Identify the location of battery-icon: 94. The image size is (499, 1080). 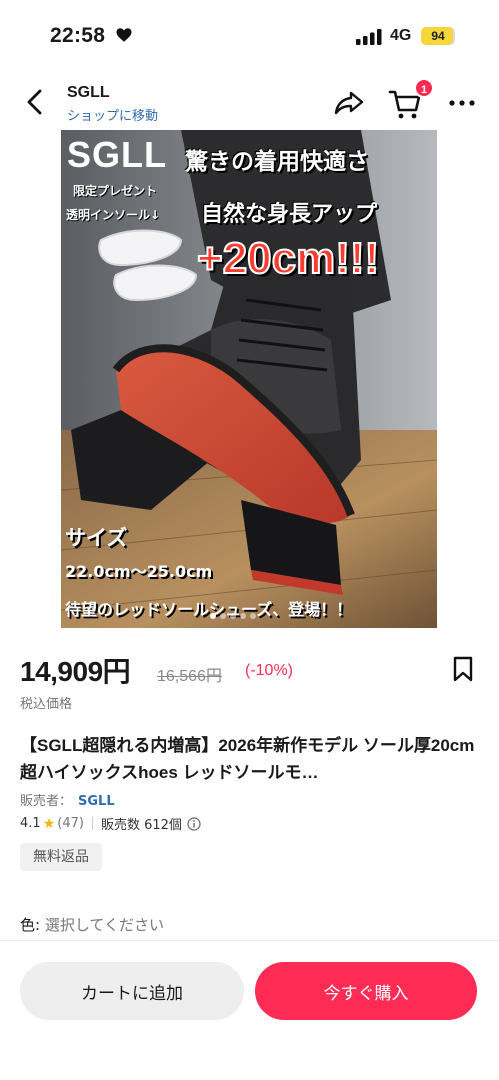
(438, 36).